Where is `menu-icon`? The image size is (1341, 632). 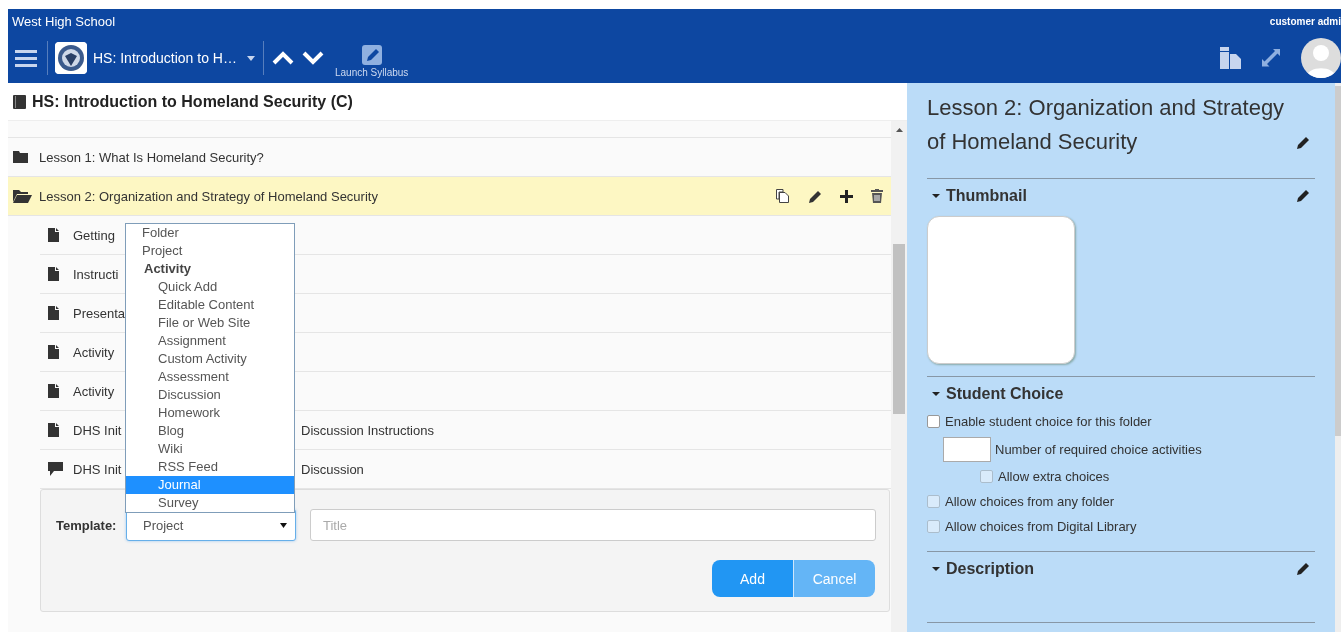 menu-icon is located at coordinates (26, 58).